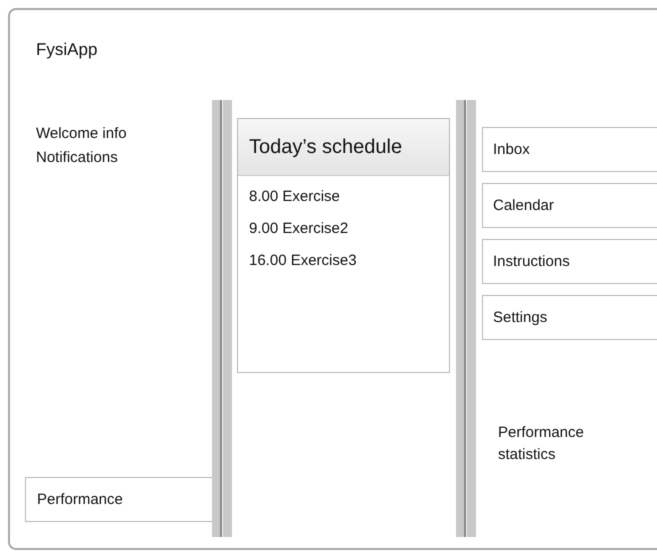  What do you see at coordinates (299, 229) in the screenshot?
I see `schedule-item: 9.00 Exercise2` at bounding box center [299, 229].